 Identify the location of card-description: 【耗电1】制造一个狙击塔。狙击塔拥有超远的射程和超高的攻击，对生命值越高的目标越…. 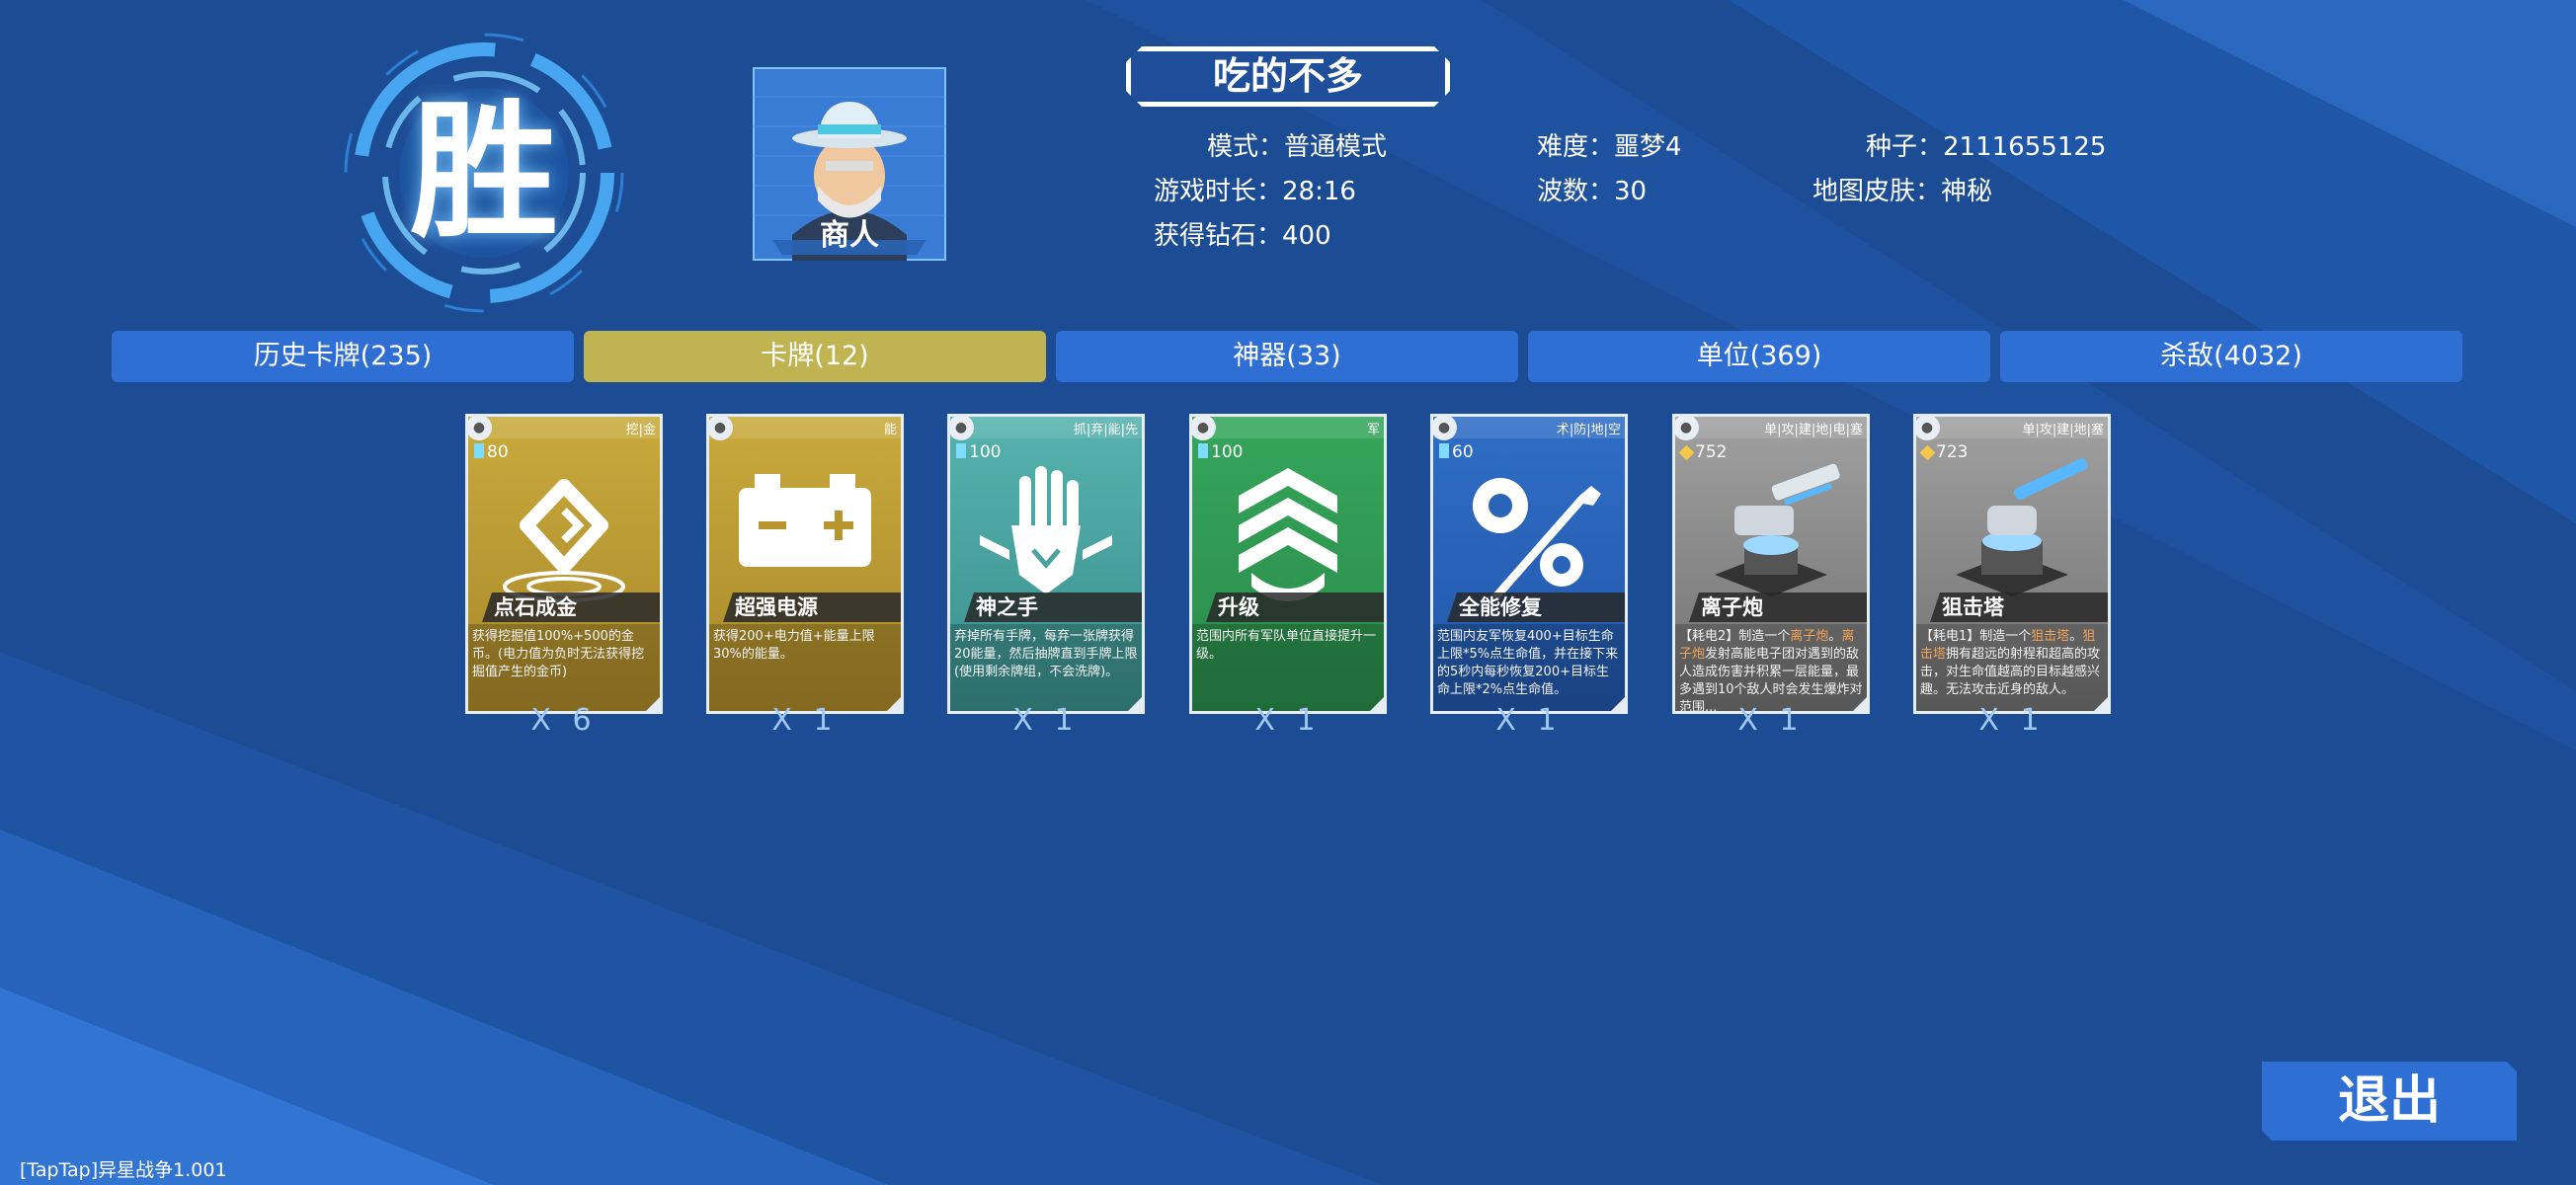
(2012, 668).